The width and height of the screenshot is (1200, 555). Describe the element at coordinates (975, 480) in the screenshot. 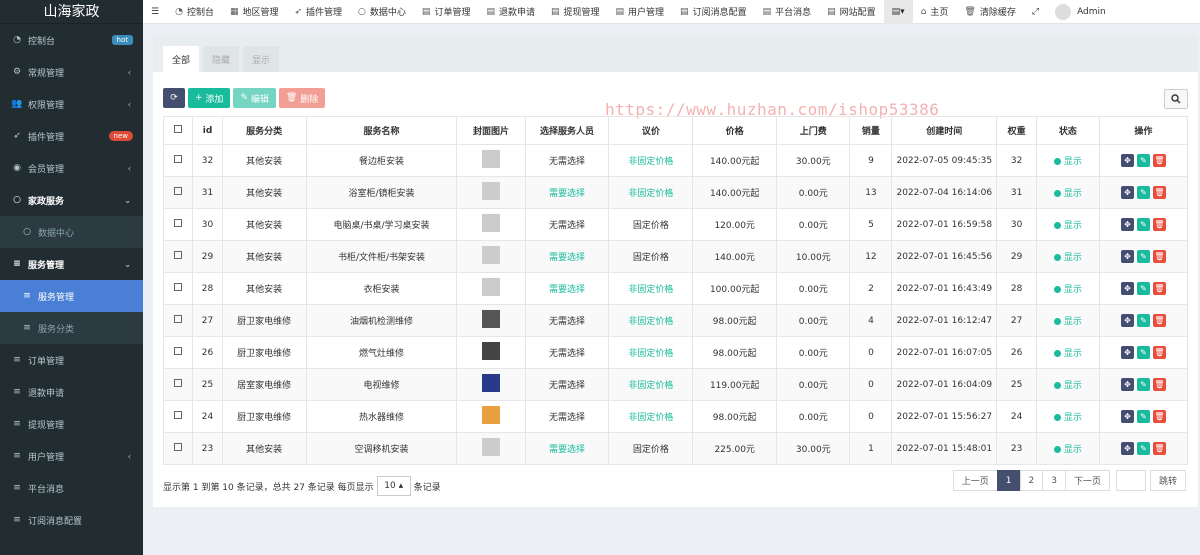

I see `prev-page-button: 上一页` at that location.